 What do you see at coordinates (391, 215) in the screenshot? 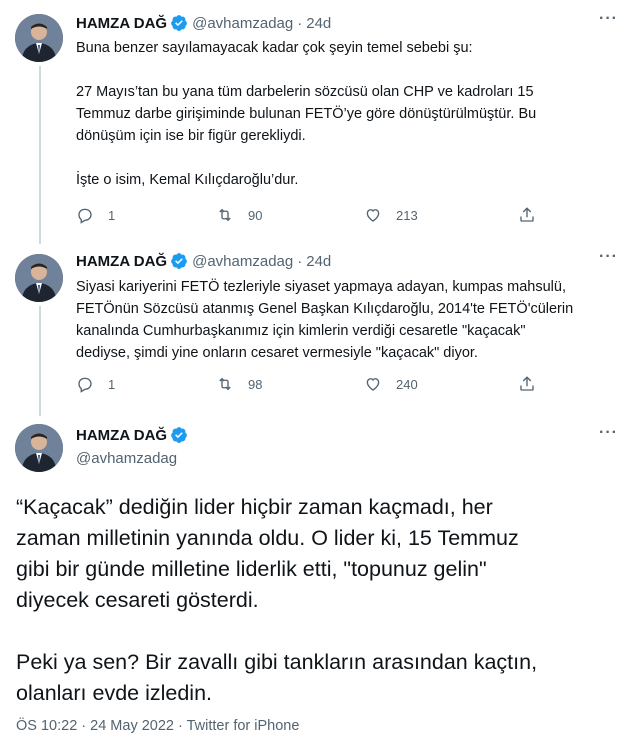
I see `like-button: 213` at bounding box center [391, 215].